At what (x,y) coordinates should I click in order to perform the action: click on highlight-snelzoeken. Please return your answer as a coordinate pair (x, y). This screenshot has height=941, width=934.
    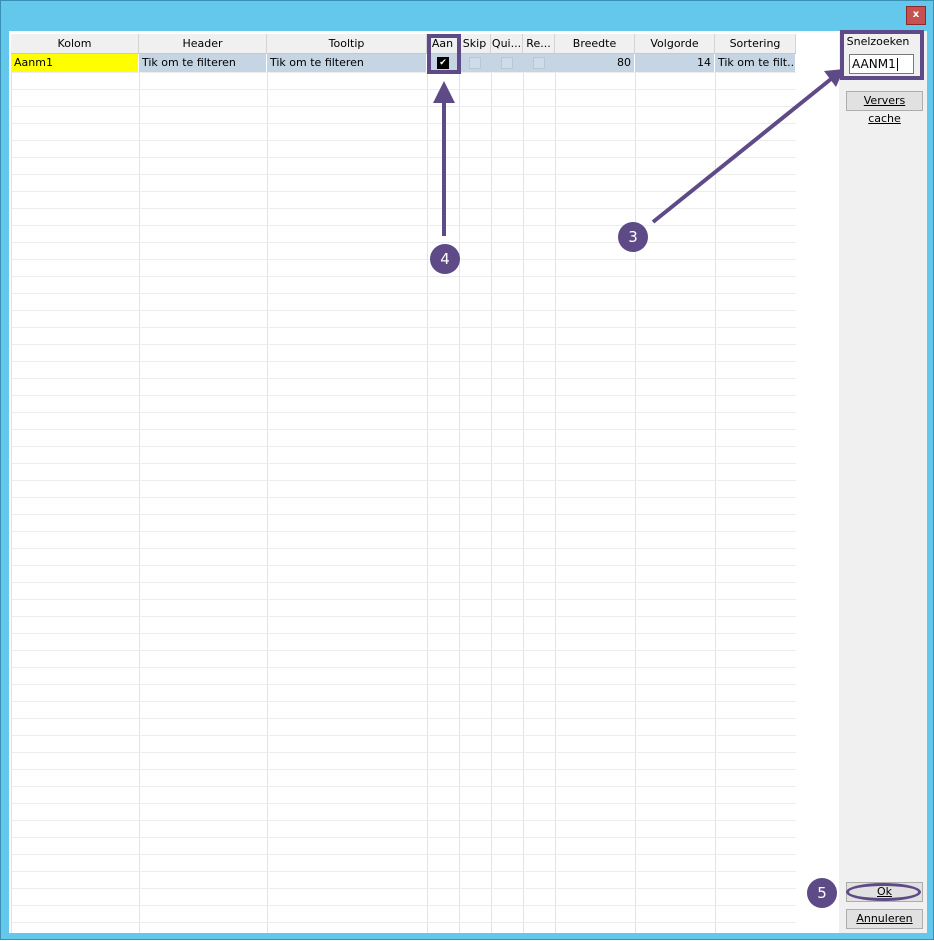
    Looking at the image, I should click on (882, 55).